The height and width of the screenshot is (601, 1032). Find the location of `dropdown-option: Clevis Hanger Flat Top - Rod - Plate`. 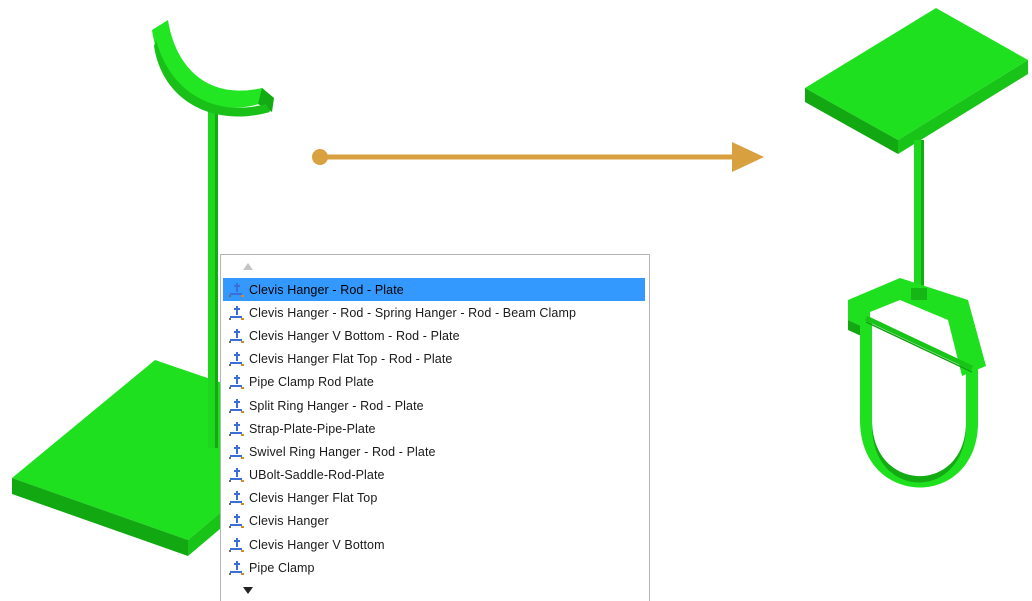

dropdown-option: Clevis Hanger Flat Top - Rod - Plate is located at coordinates (434, 359).